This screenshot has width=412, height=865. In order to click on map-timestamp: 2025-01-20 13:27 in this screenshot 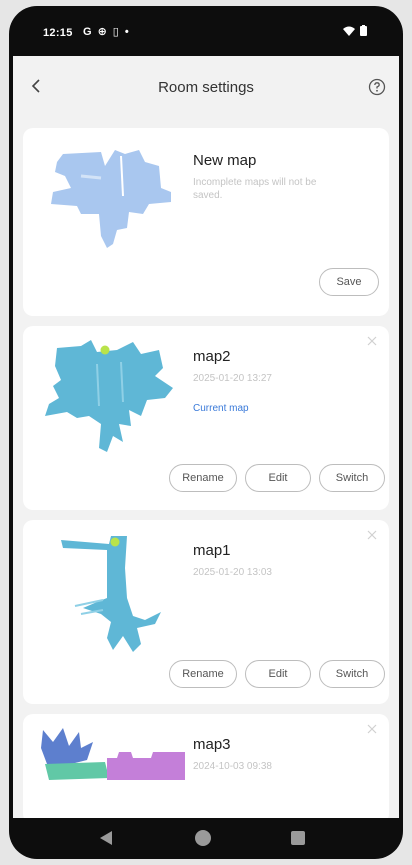, I will do `click(232, 378)`.